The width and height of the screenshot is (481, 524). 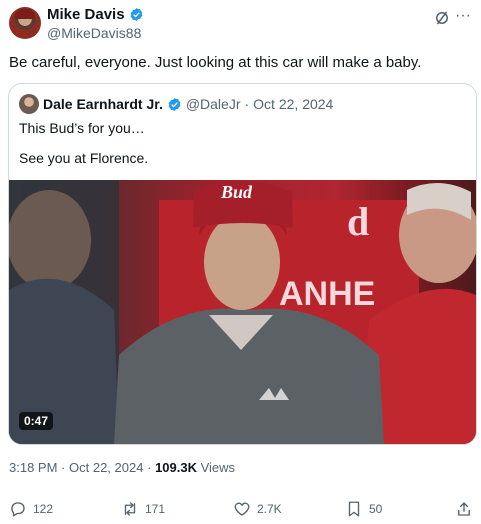 I want to click on reply-count: 122, so click(x=43, y=509).